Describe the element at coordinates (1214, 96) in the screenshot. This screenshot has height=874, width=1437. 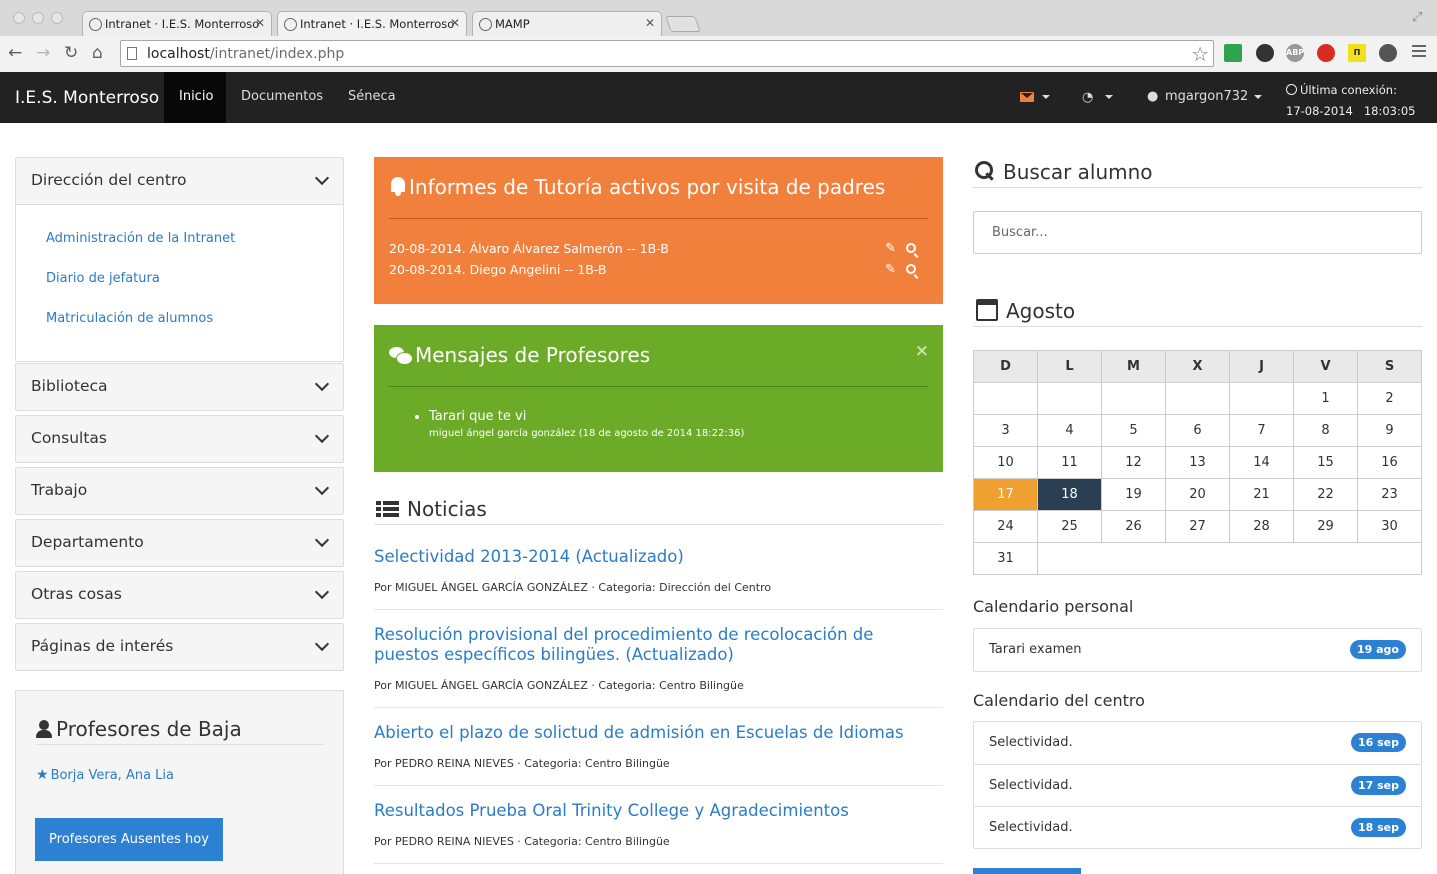
I see `user-menu: mgargon732` at that location.